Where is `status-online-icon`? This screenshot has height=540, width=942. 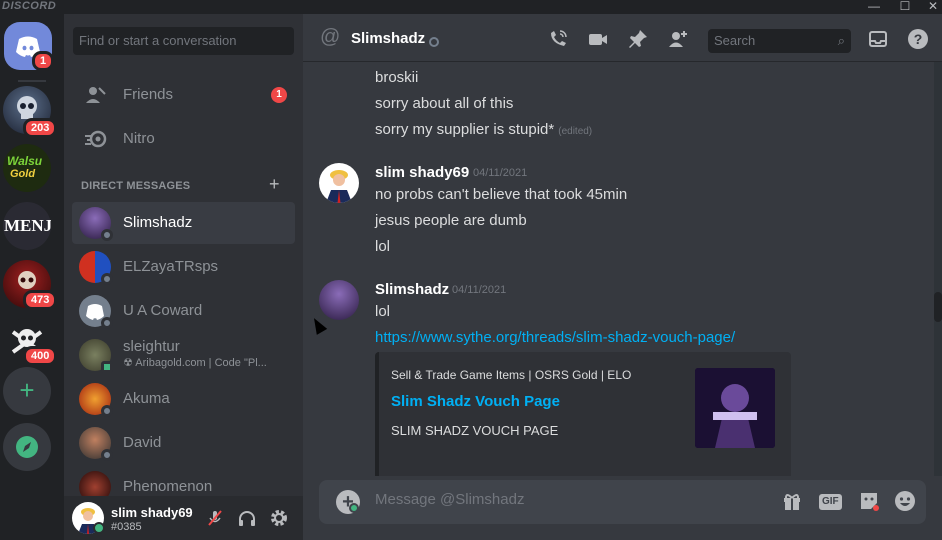 status-online-icon is located at coordinates (99, 528).